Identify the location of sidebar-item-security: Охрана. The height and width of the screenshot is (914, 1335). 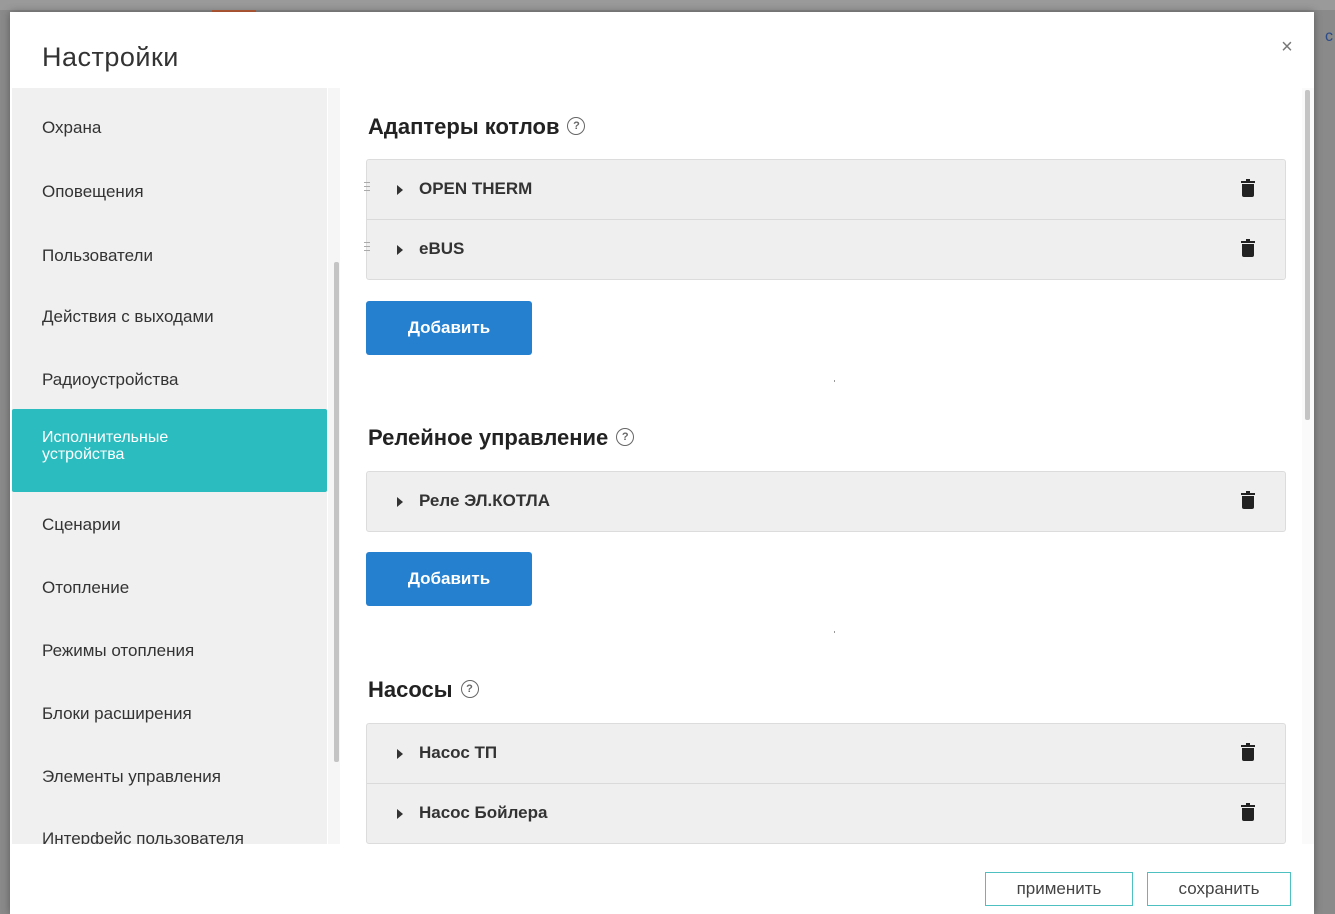
(169, 128).